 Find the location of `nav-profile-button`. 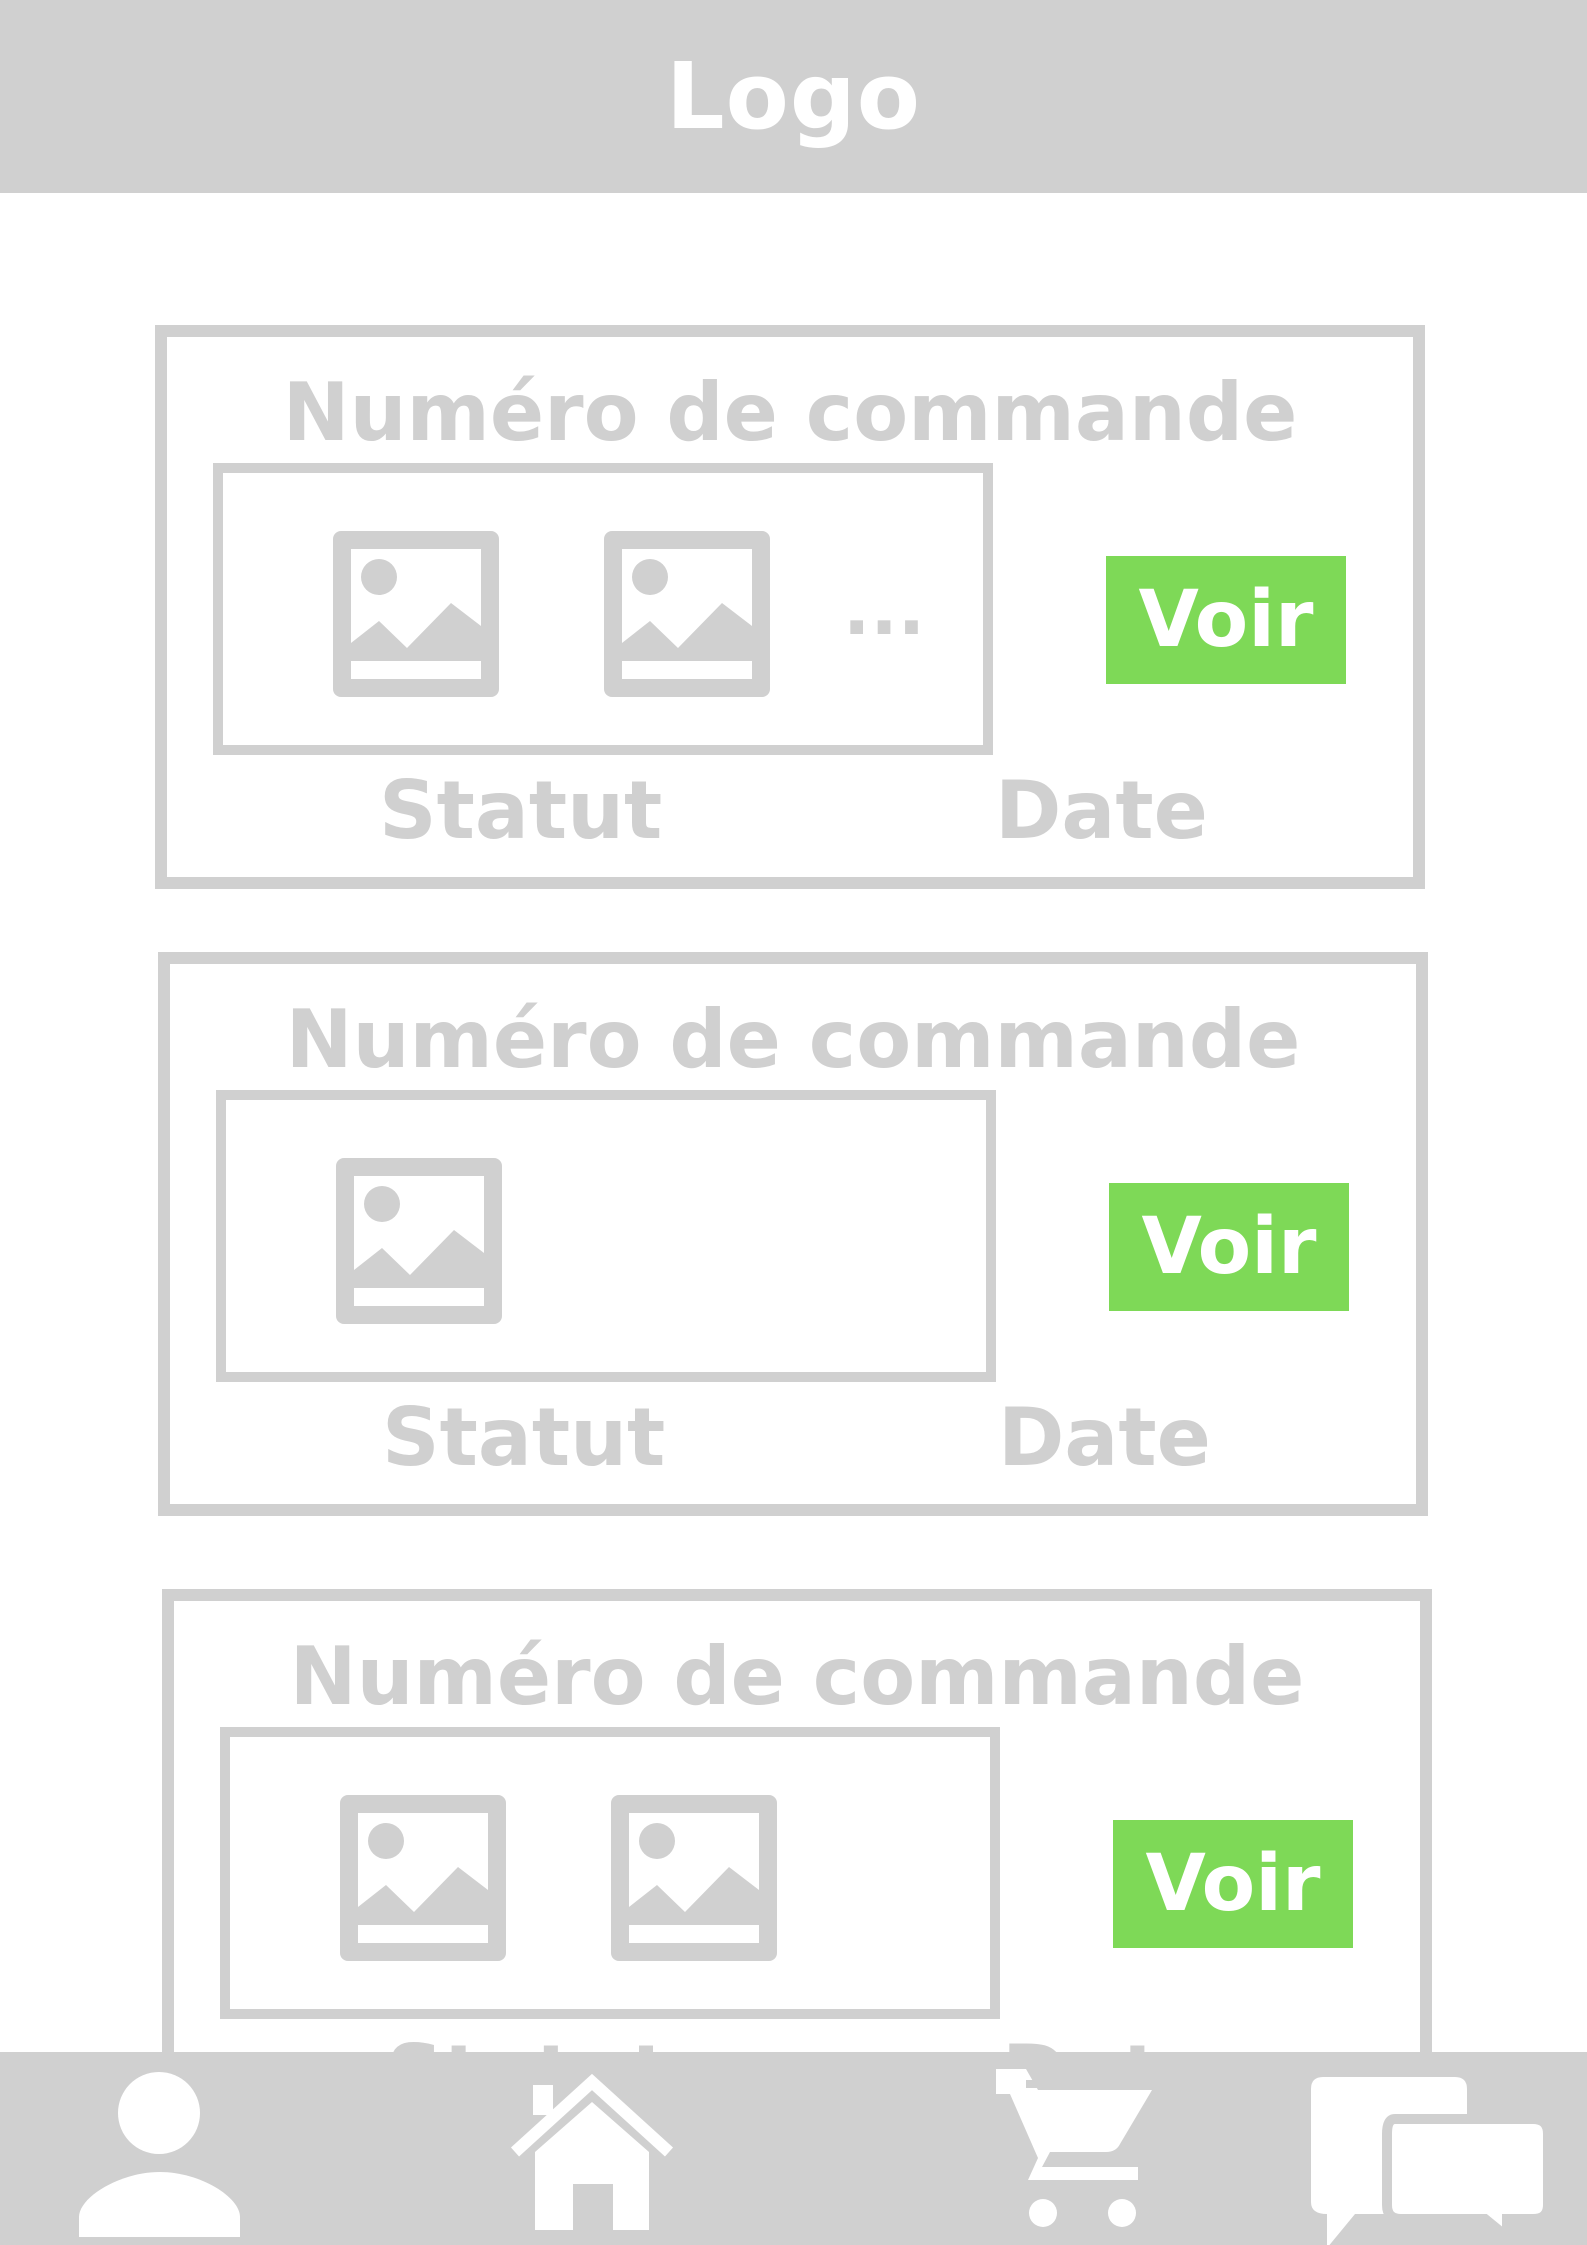

nav-profile-button is located at coordinates (160, 2148).